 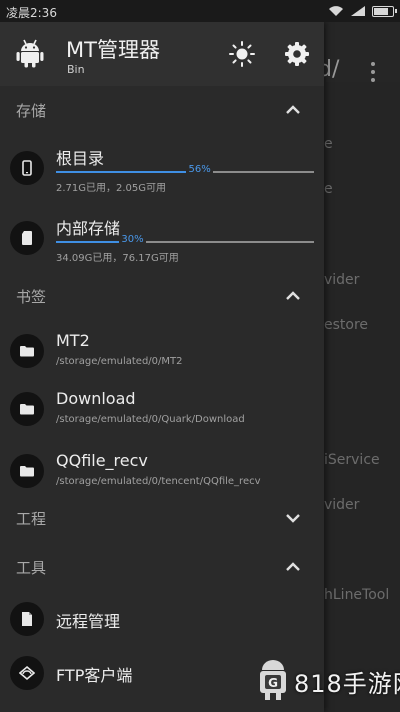 I want to click on section-title: 书签, so click(x=31, y=297).